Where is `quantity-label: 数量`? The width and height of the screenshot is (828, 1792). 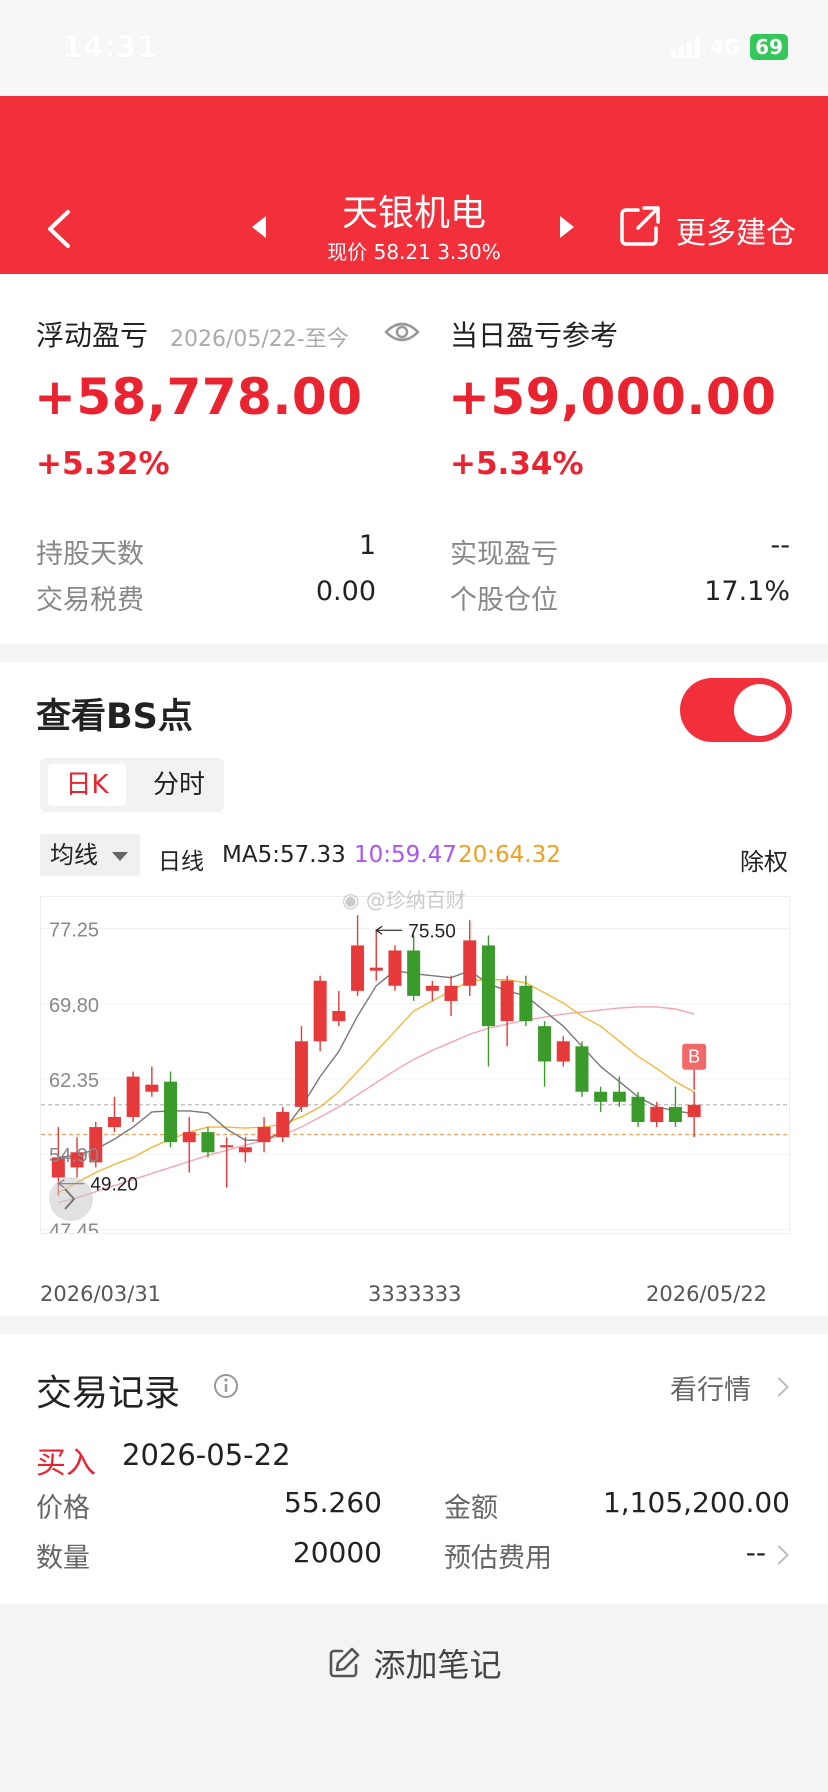 quantity-label: 数量 is located at coordinates (63, 1558).